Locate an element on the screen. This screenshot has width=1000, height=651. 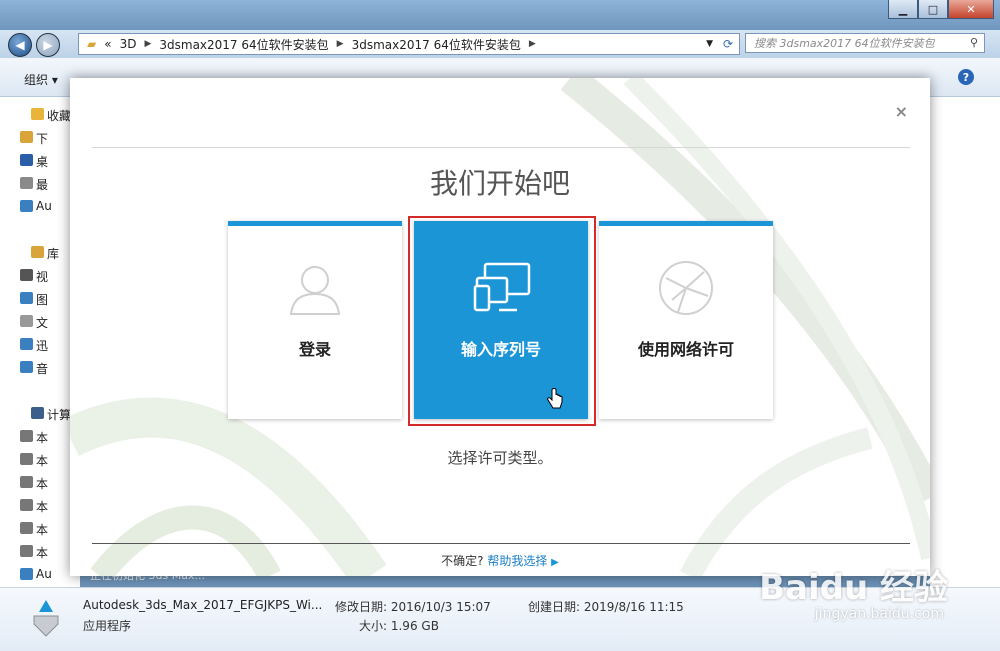
sidebar-item: 计算 is located at coordinates (51, 414).